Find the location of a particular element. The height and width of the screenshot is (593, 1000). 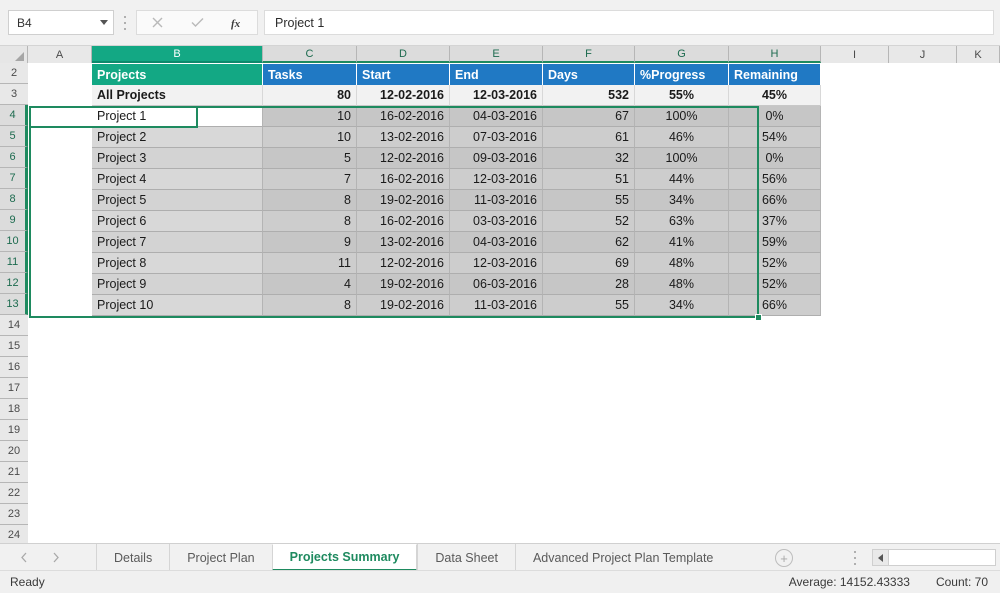

formula-input: Project 1 is located at coordinates (629, 22).